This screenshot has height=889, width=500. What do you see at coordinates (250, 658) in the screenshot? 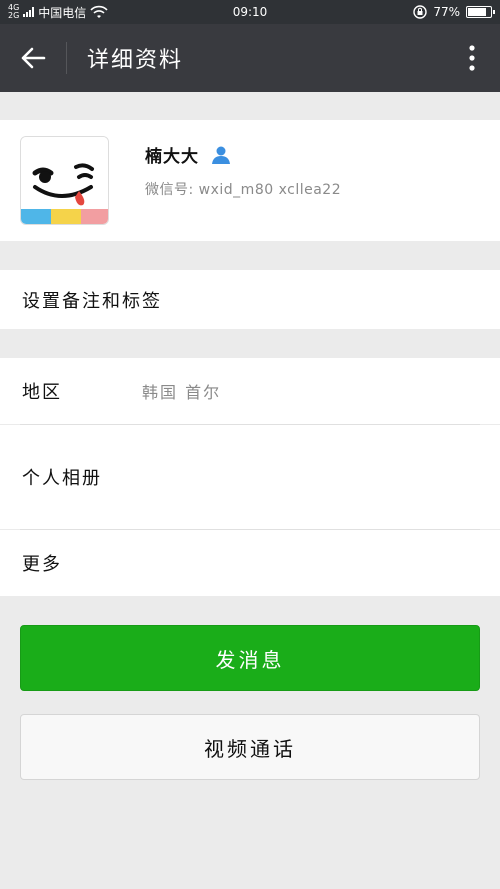
I see `send-message-button: 发消息` at bounding box center [250, 658].